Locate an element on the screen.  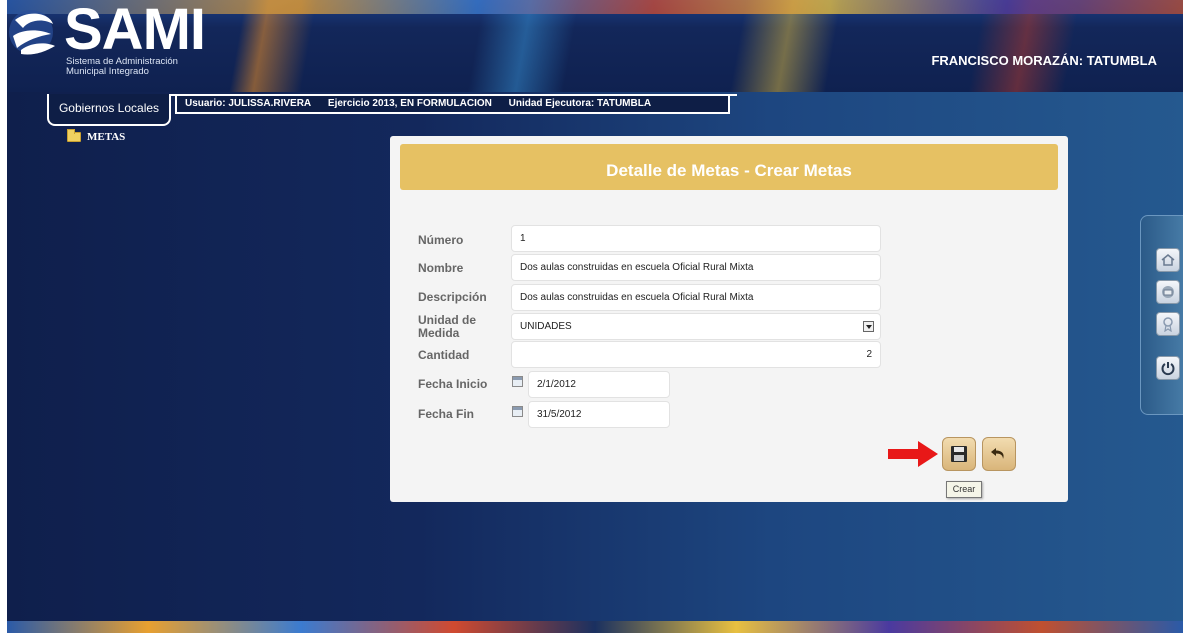
inbox-icon is located at coordinates (1168, 292).